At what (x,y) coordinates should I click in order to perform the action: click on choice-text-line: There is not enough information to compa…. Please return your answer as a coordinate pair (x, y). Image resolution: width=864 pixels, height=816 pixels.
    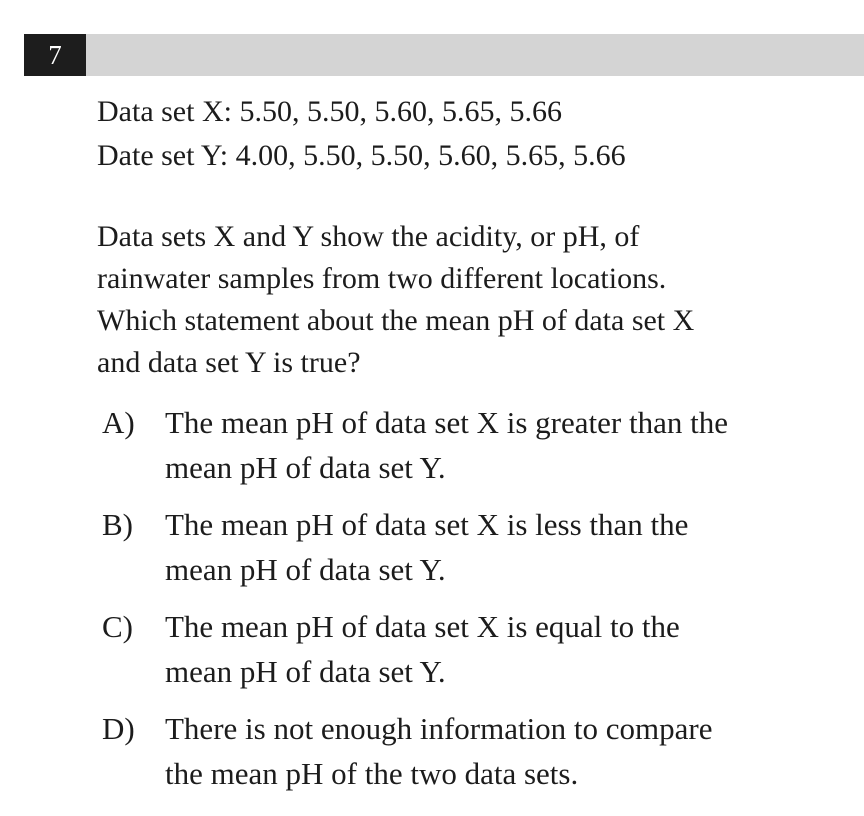
    Looking at the image, I should click on (439, 728).